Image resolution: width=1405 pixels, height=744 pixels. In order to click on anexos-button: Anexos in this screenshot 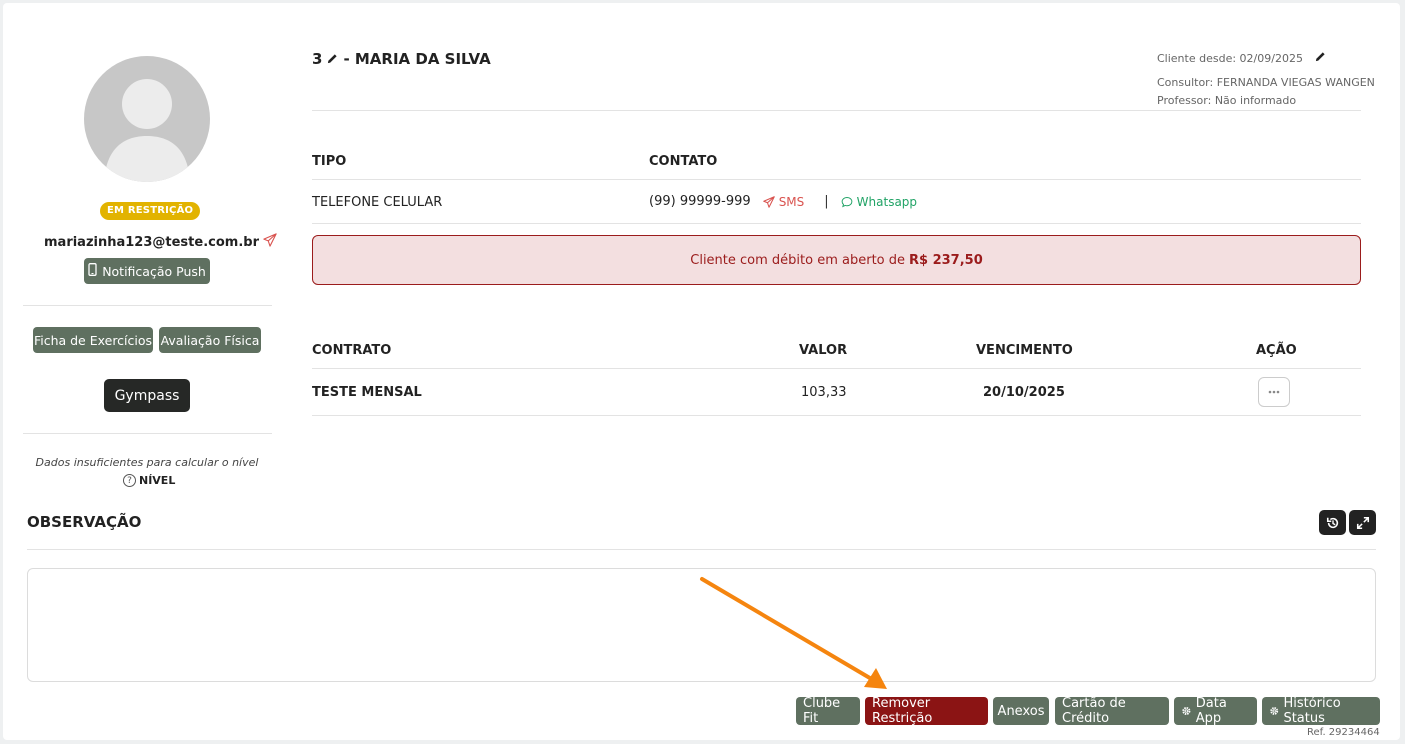, I will do `click(1021, 711)`.